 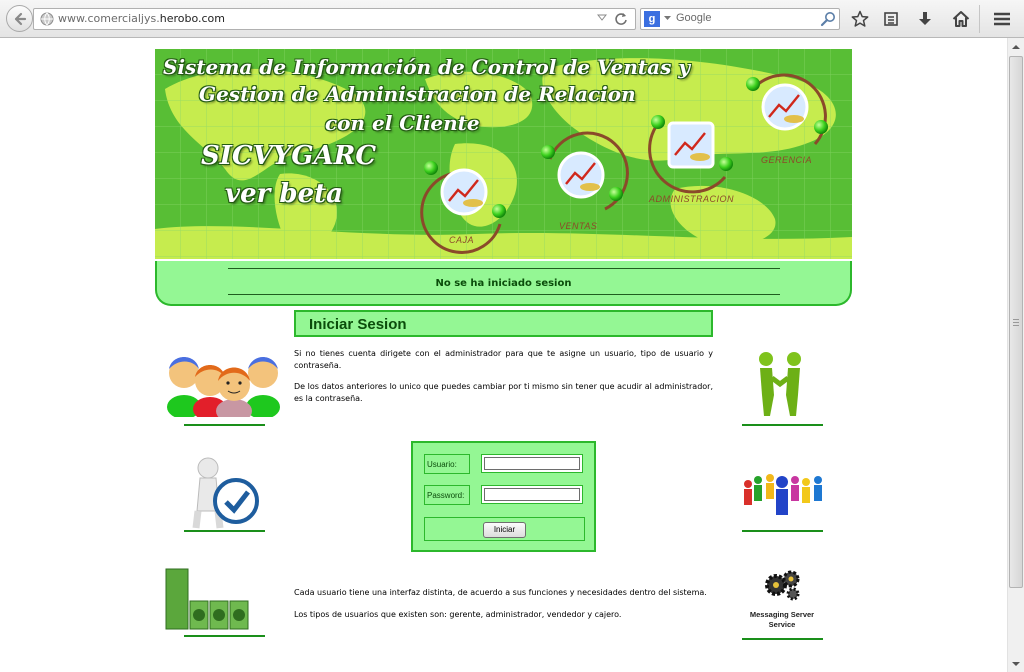 I want to click on login-button: Iniciar, so click(x=504, y=530).